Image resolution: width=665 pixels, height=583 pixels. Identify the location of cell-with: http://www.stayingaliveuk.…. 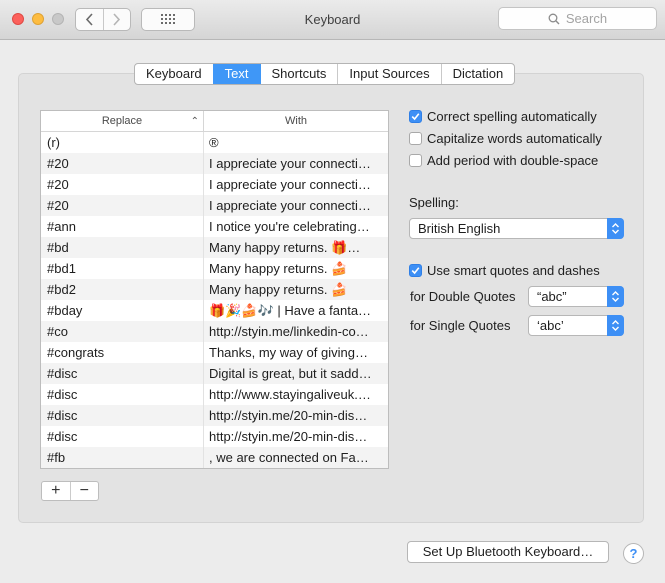
(296, 394).